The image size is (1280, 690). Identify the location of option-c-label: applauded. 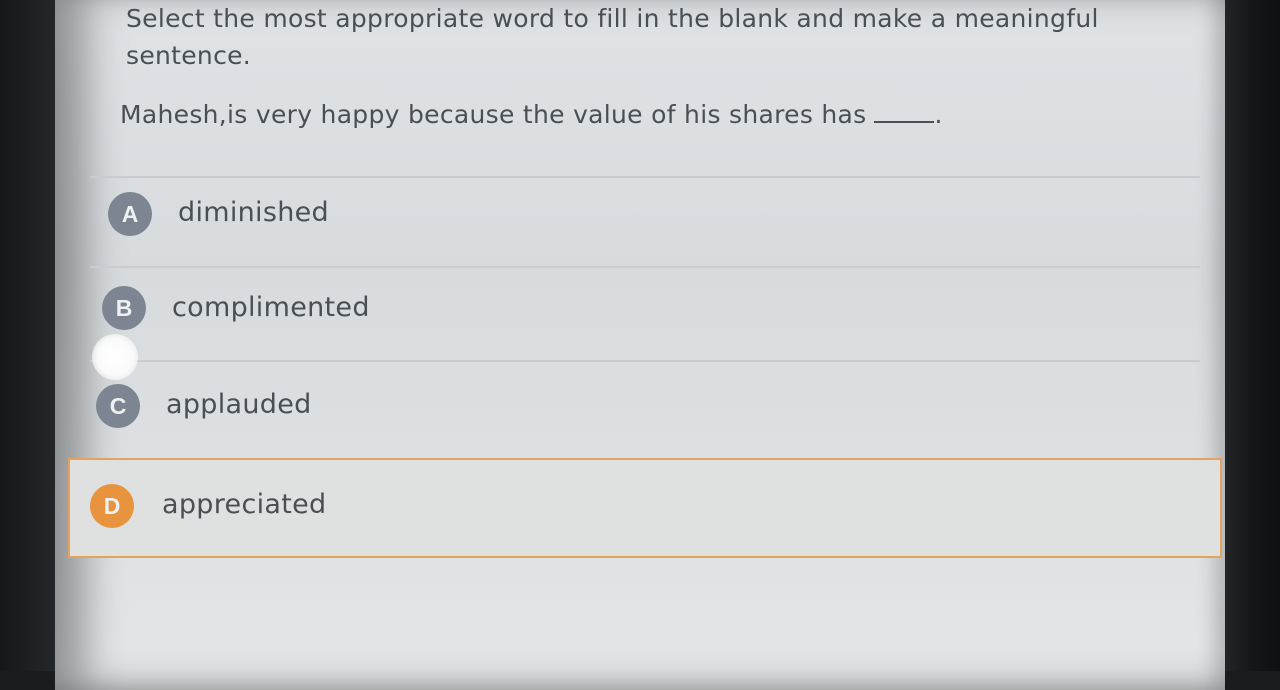
(239, 404).